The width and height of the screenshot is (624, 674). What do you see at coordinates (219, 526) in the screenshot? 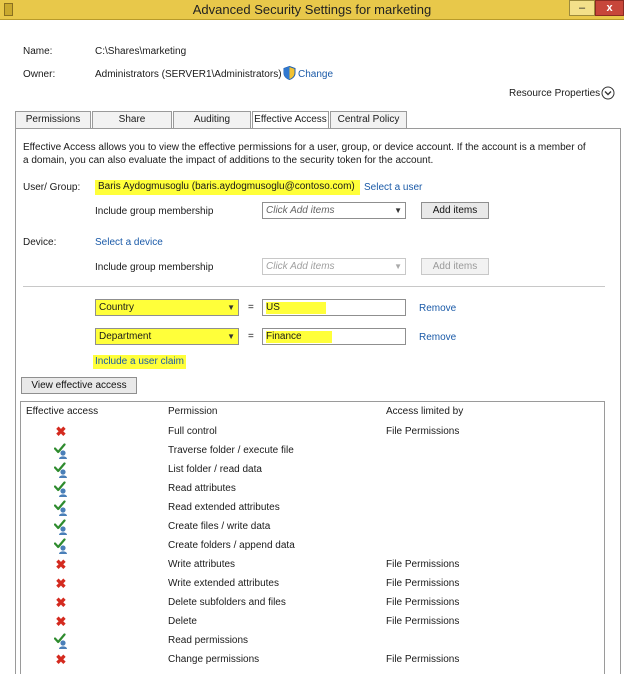
I see `permission-name: Create files / write data` at bounding box center [219, 526].